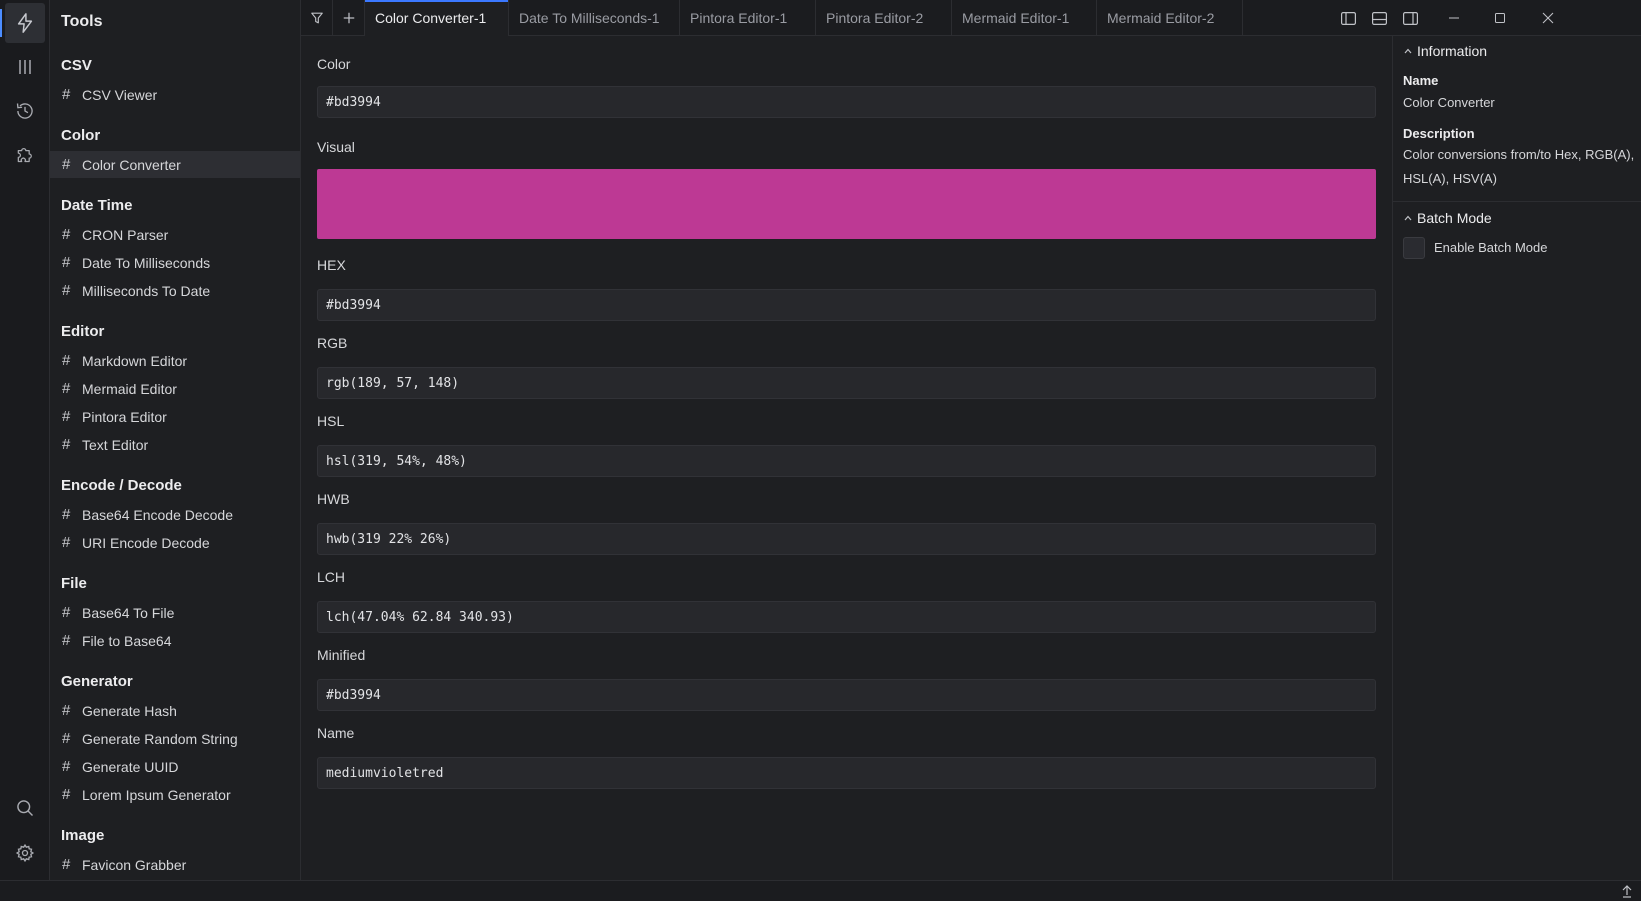 The width and height of the screenshot is (1641, 901). Describe the element at coordinates (175, 234) in the screenshot. I see `sidebar-item-cron-parser: # CRON Parser` at that location.